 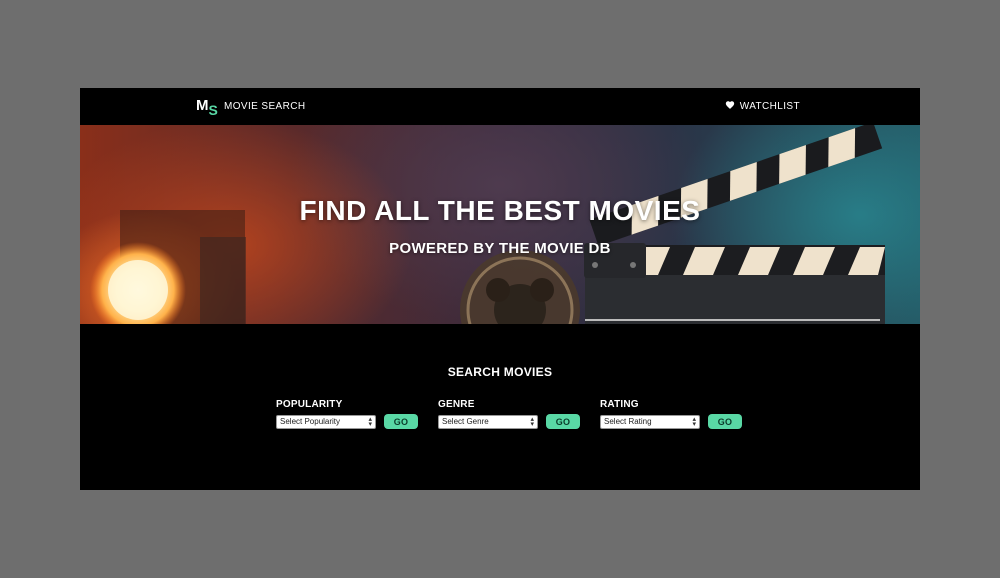 I want to click on popularity-filter: POPULARITY Select Popularity ▴ ▾ GO, so click(x=347, y=414).